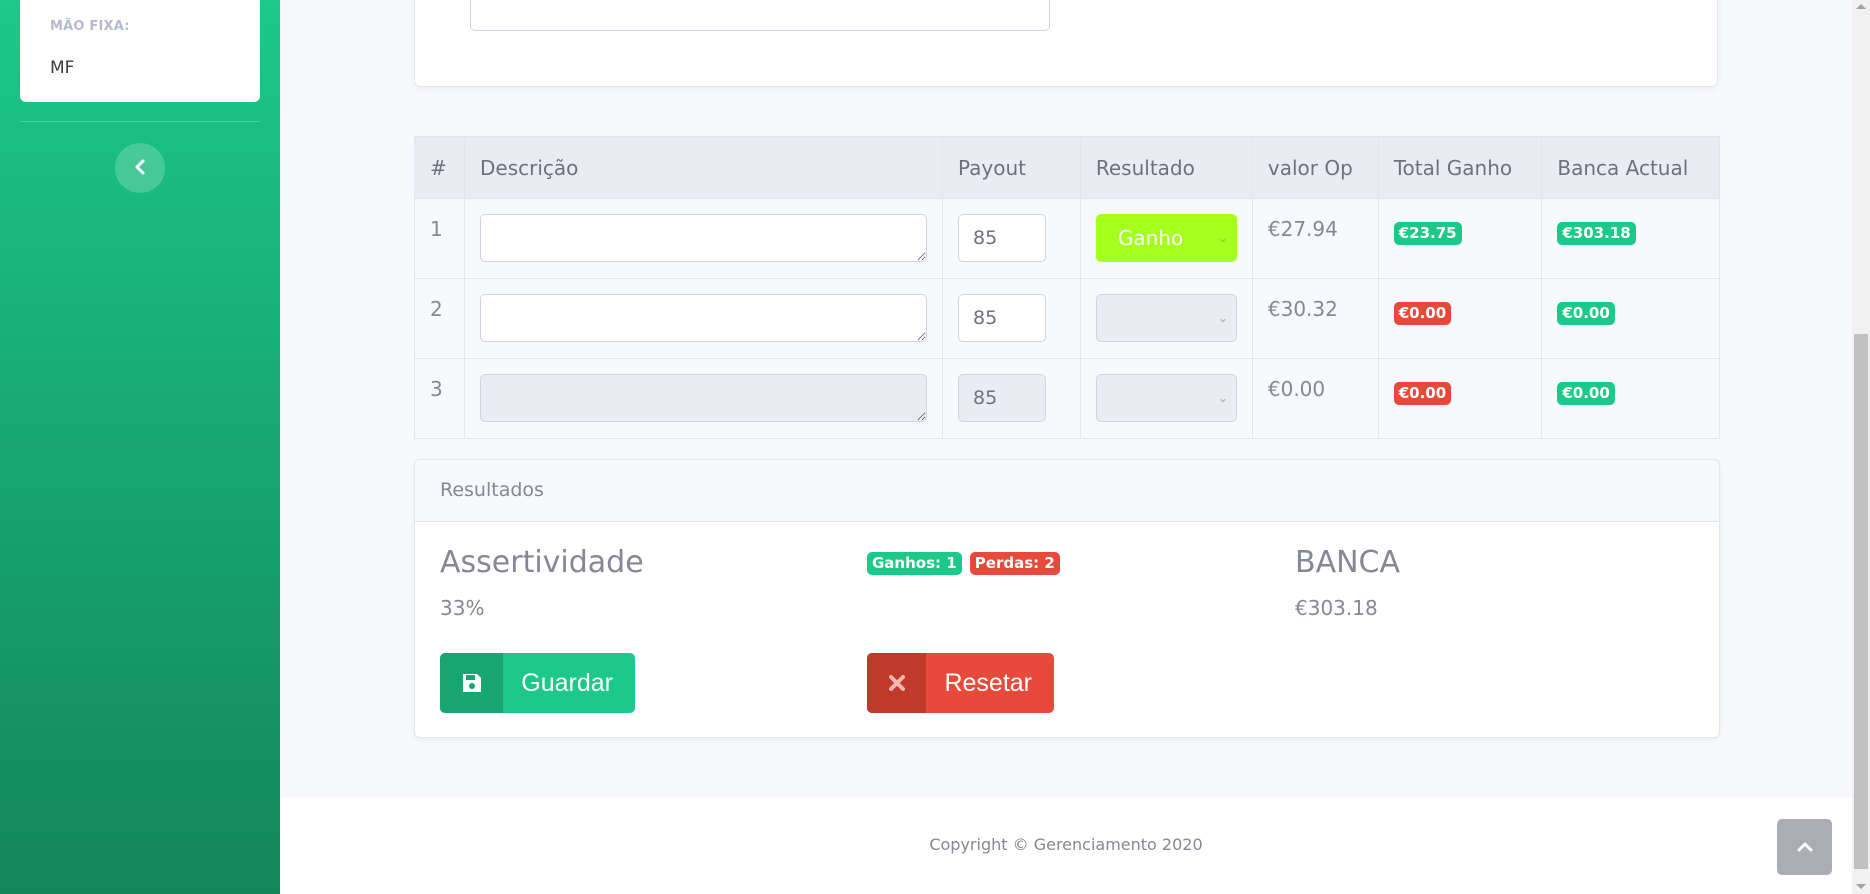 This screenshot has height=894, width=1870. I want to click on close-icon, so click(897, 683).